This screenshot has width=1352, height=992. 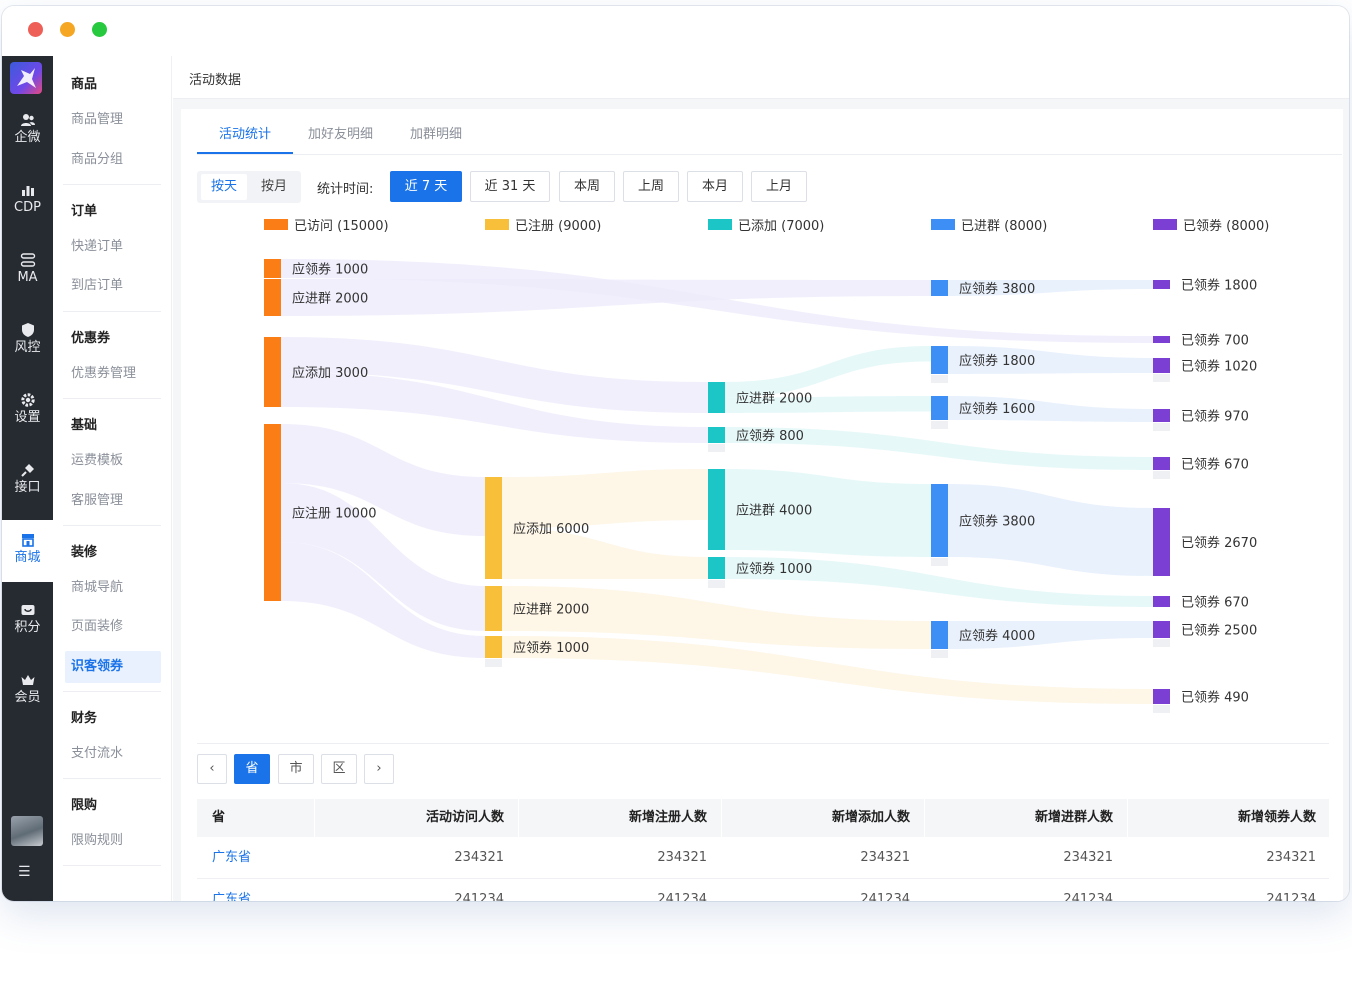 What do you see at coordinates (99, 29) in the screenshot?
I see `maximize-window-button` at bounding box center [99, 29].